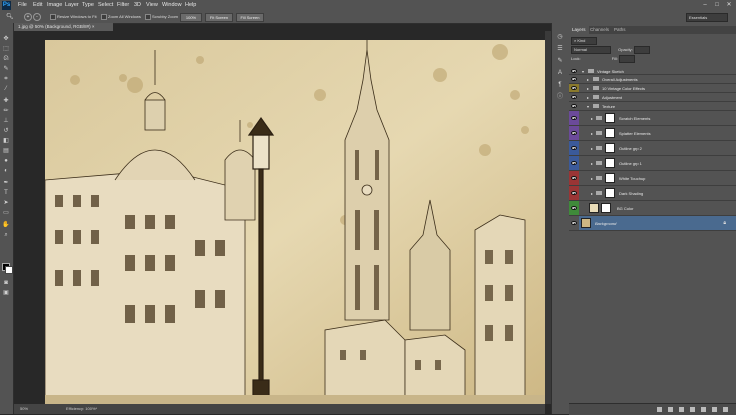 The width and height of the screenshot is (736, 415). Describe the element at coordinates (37, 17) in the screenshot. I see `zoom-out-icon: -` at that location.